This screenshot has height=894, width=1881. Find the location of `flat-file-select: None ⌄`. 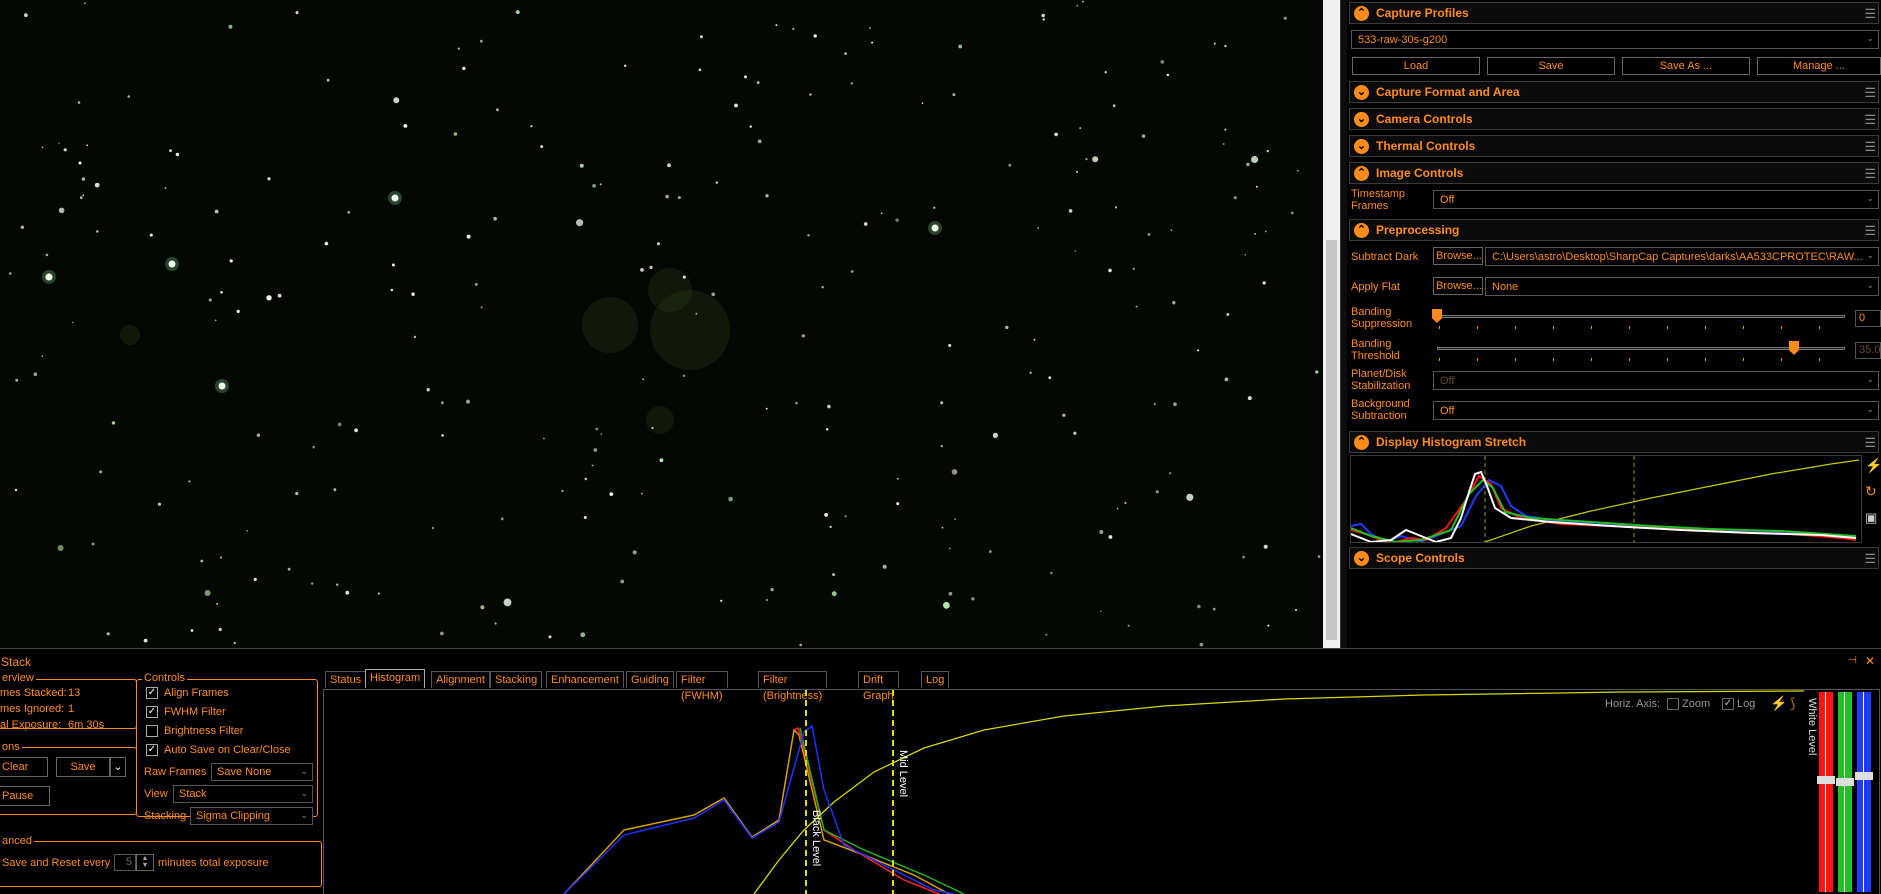

flat-file-select: None ⌄ is located at coordinates (1682, 286).